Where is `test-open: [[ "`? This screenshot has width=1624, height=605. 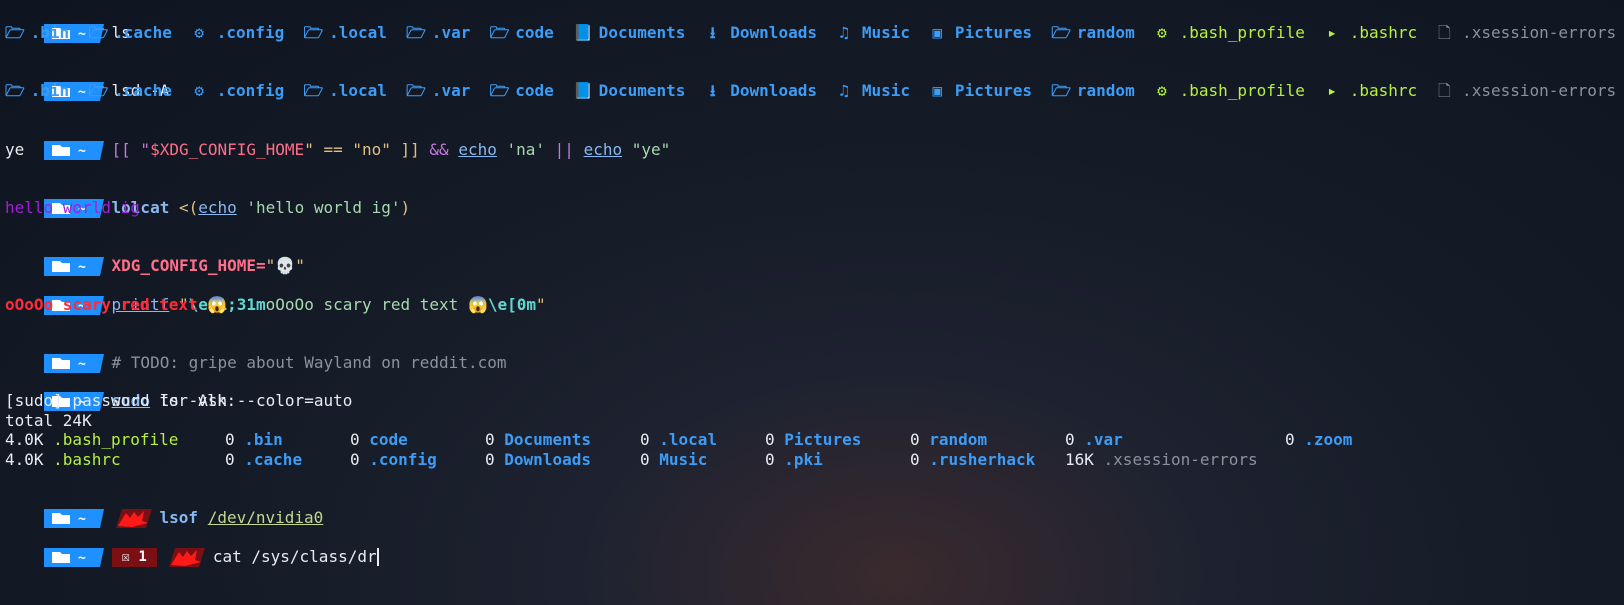 test-open: [[ " is located at coordinates (131, 149).